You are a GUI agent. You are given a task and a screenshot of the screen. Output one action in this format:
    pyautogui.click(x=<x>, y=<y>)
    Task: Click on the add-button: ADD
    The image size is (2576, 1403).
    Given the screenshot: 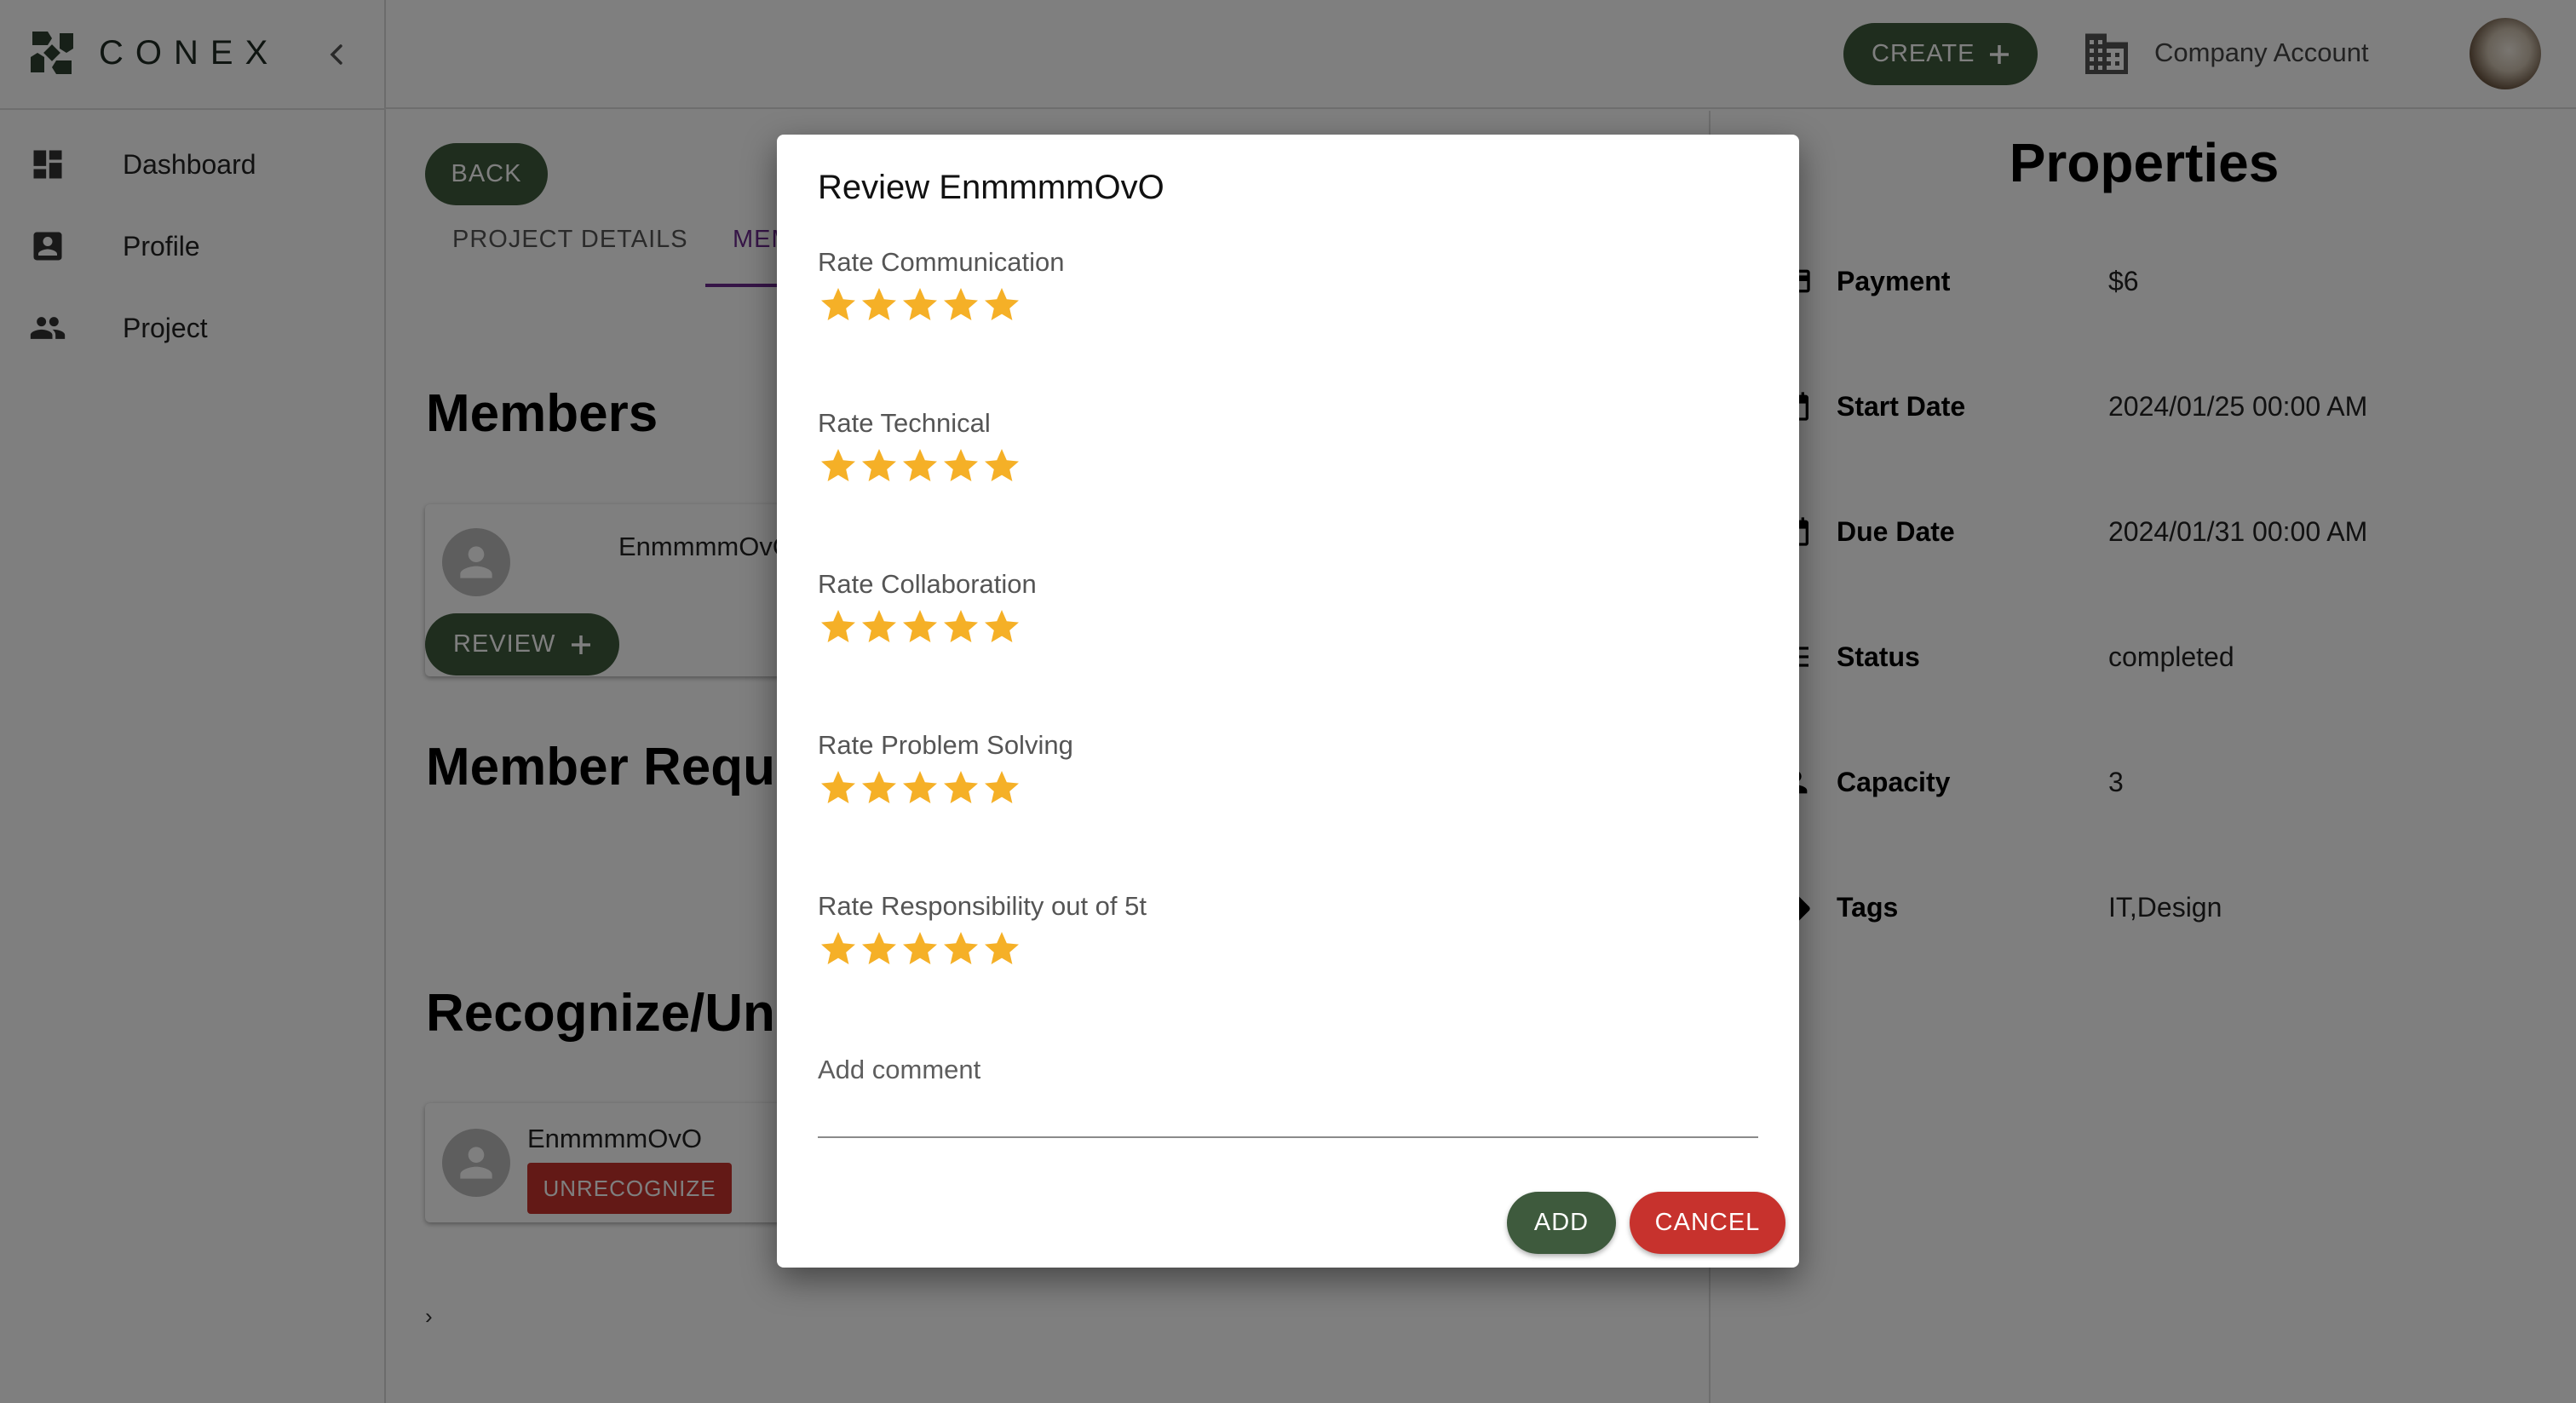 What is the action you would take?
    pyautogui.click(x=1562, y=1223)
    